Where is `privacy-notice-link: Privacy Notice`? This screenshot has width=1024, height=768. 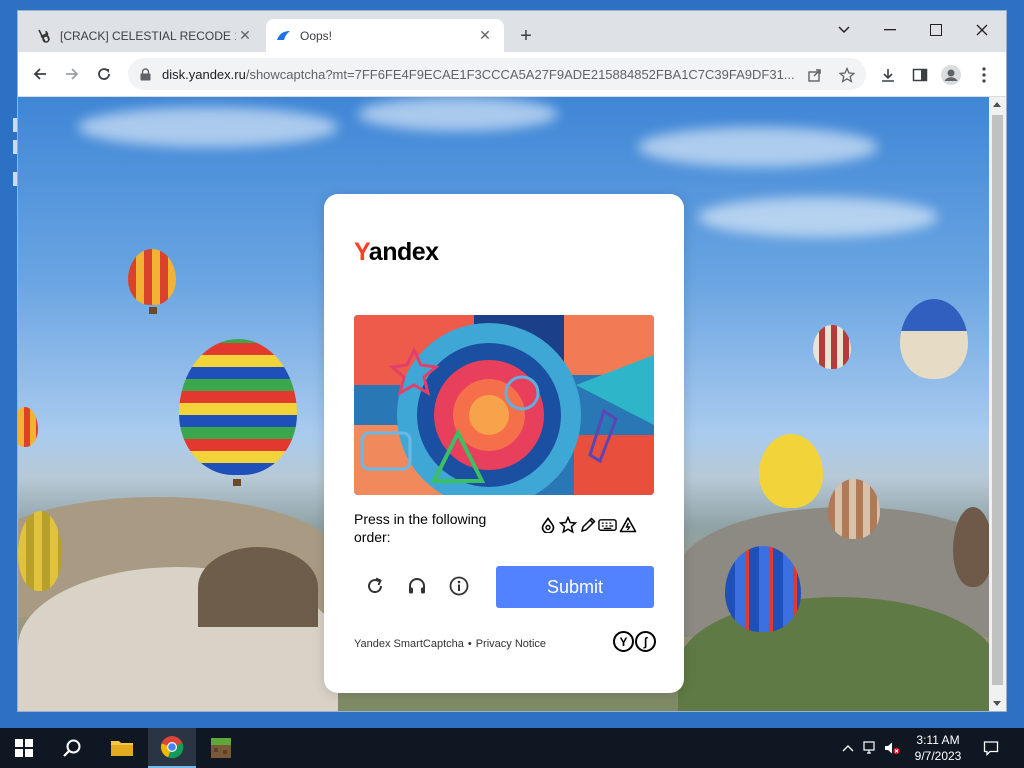 privacy-notice-link: Privacy Notice is located at coordinates (511, 644).